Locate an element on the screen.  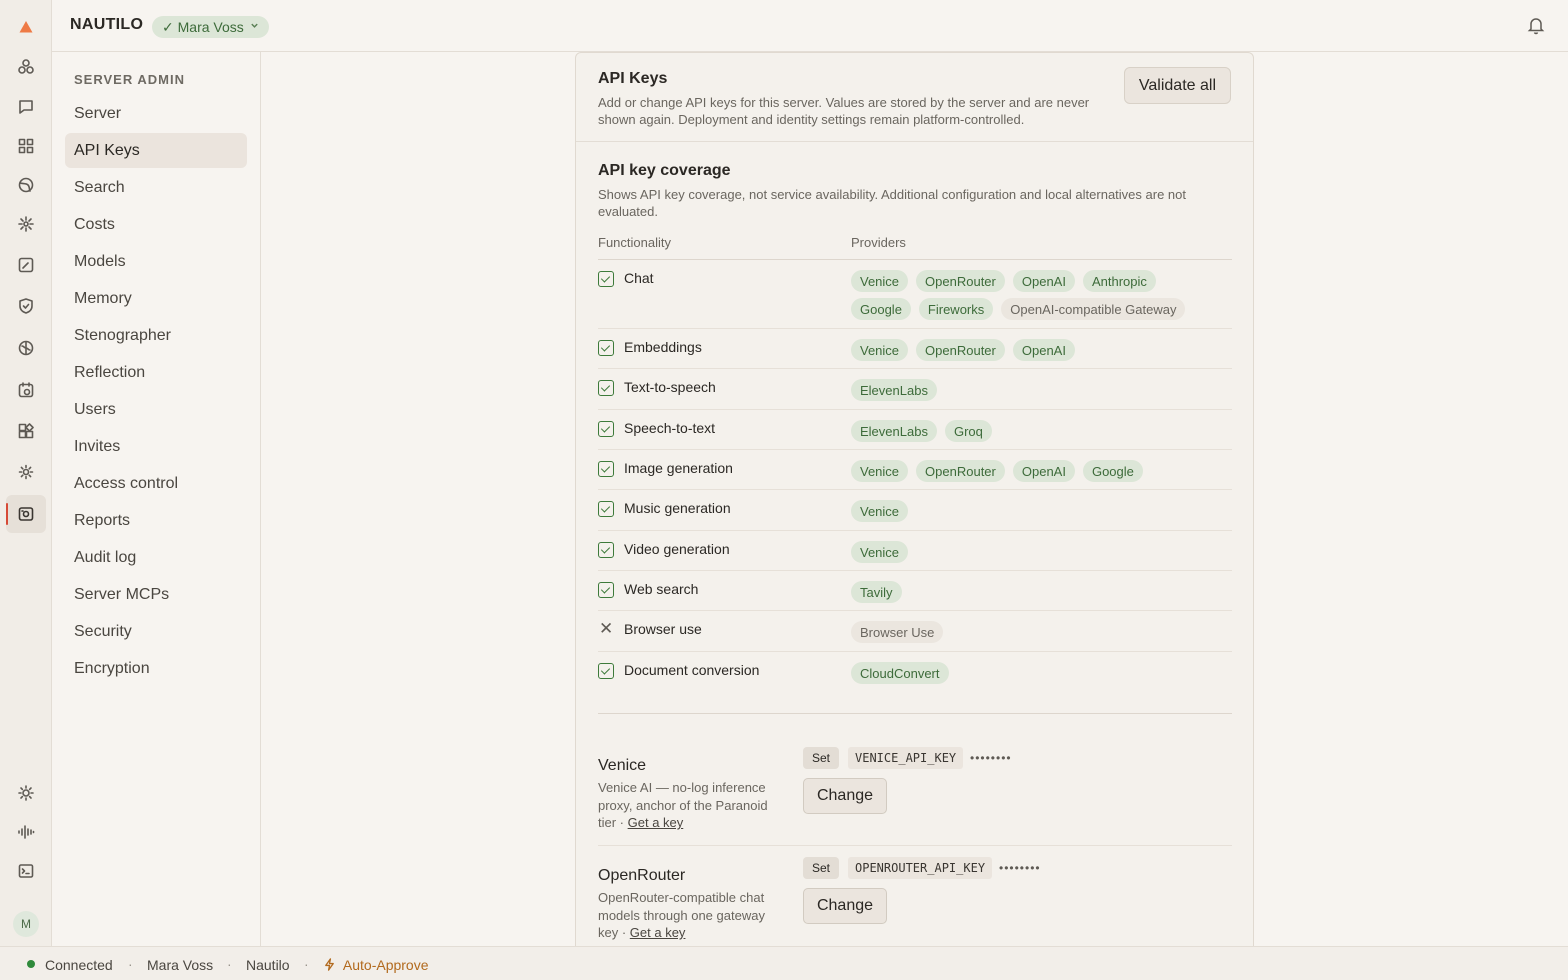
functionality-name: Music generation is located at coordinates (677, 508).